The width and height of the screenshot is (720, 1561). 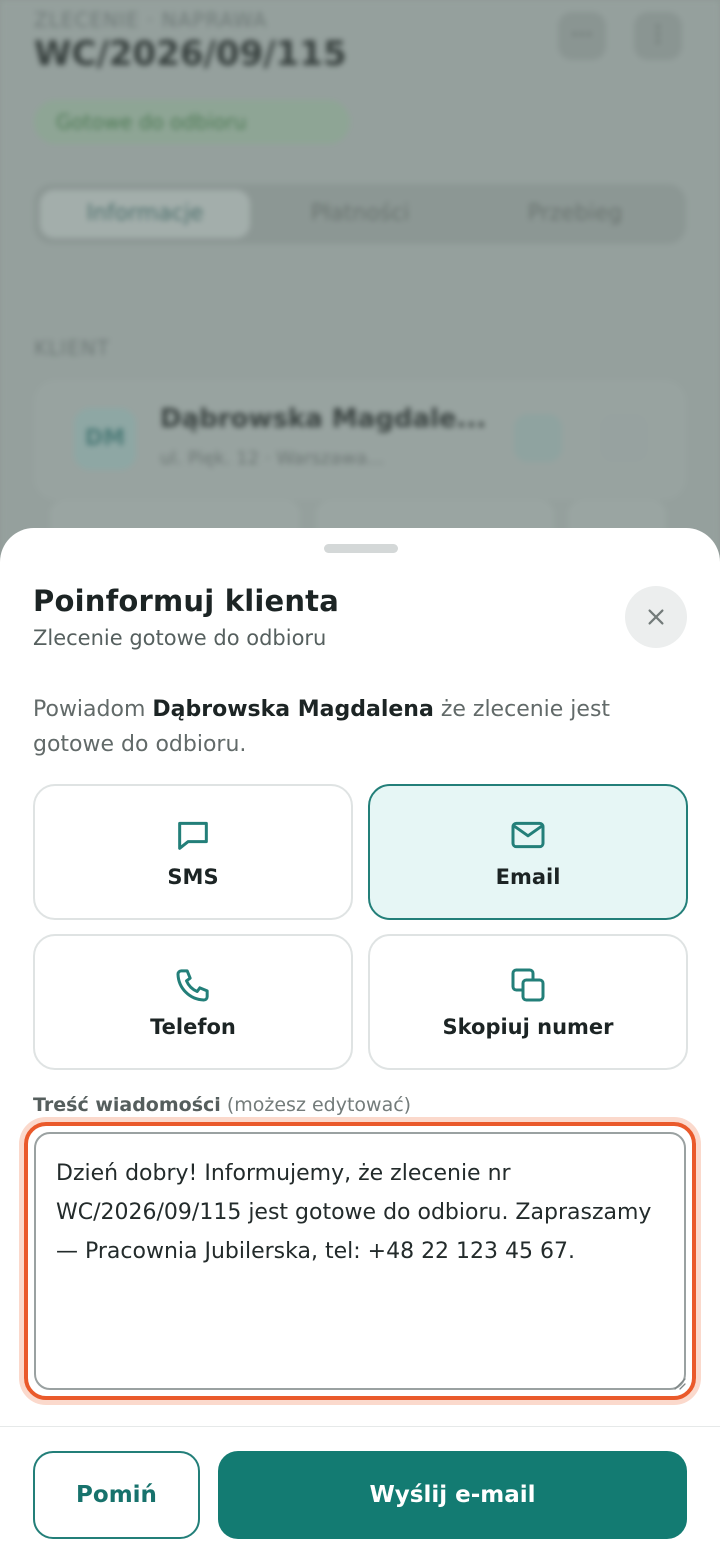 I want to click on option-sms-label: SMS, so click(x=193, y=877).